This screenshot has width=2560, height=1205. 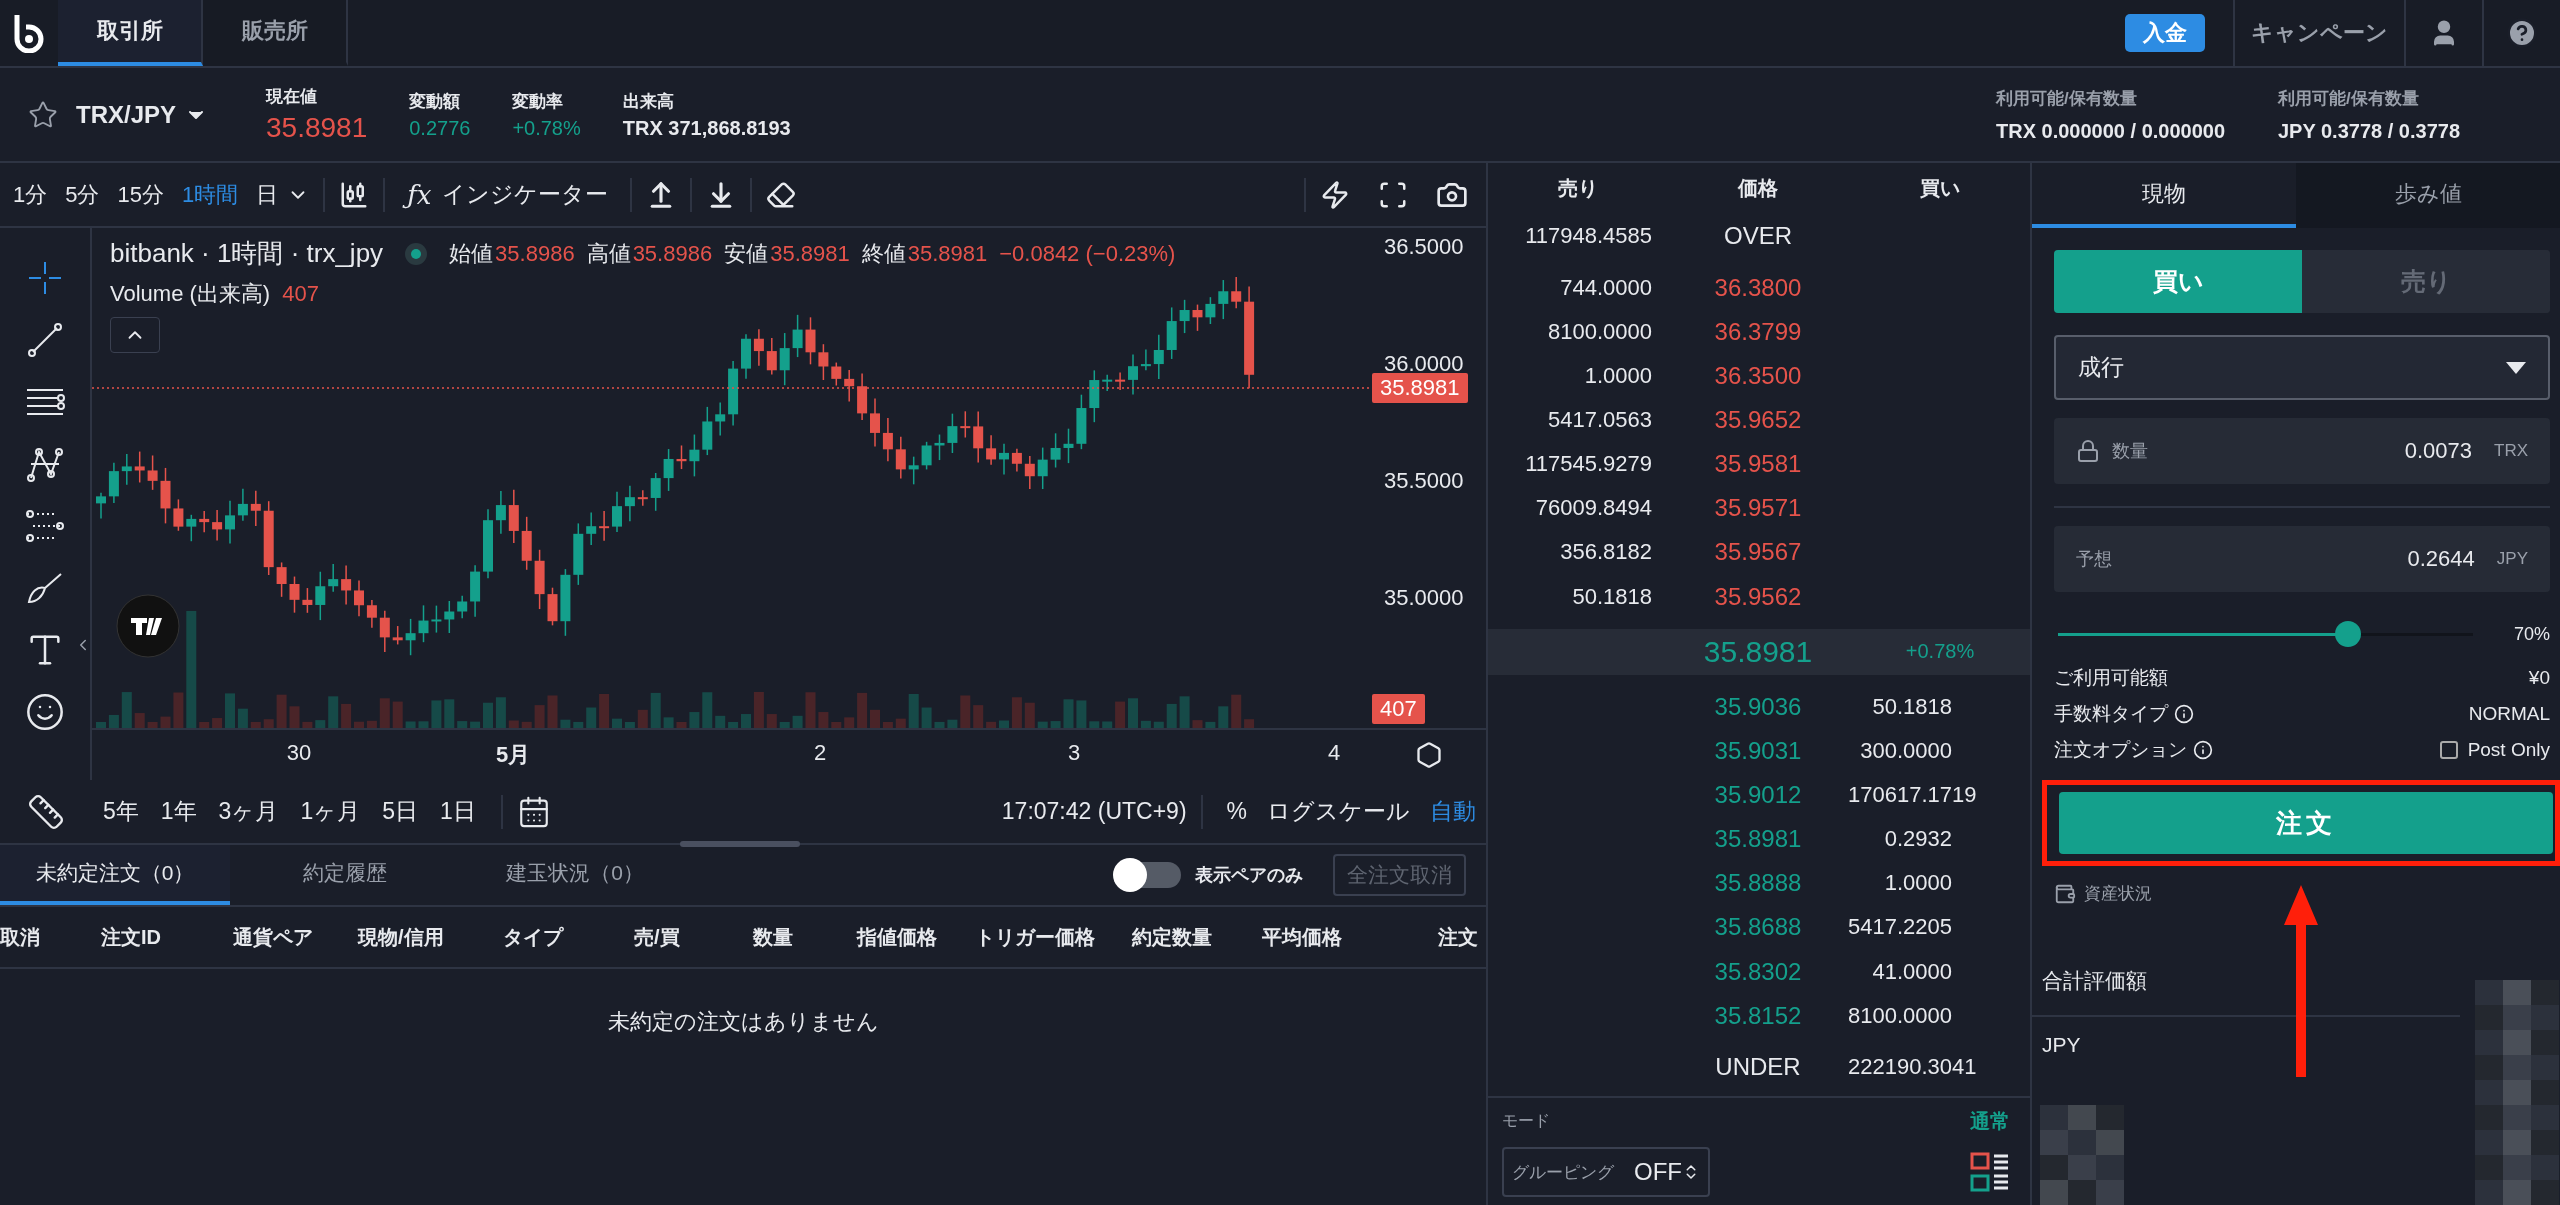 I want to click on currency-label: JPY, so click(x=2062, y=1045).